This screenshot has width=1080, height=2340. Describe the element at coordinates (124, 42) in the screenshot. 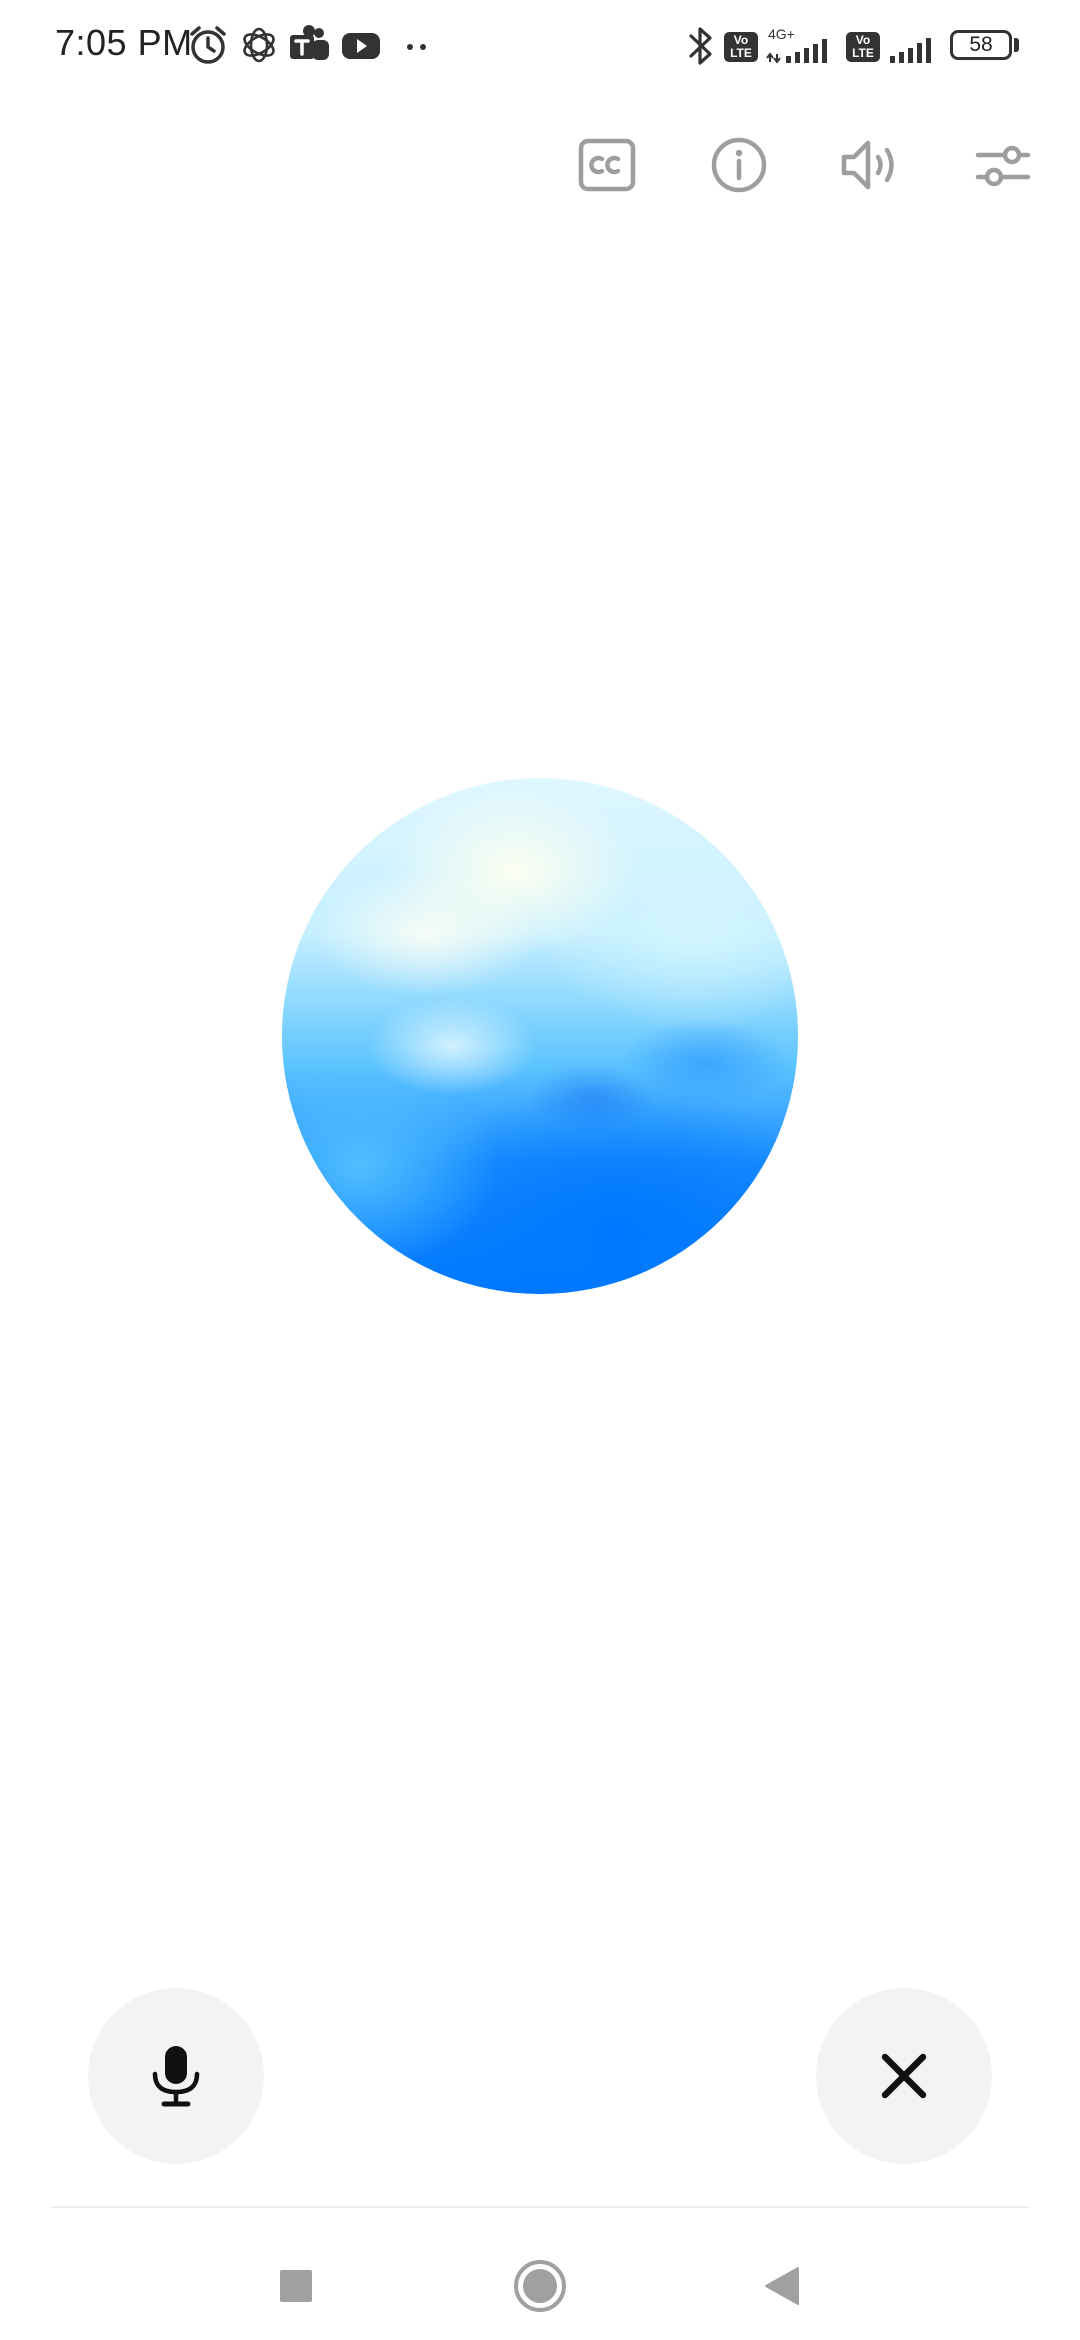

I see `status-time: 7:05 PM` at that location.